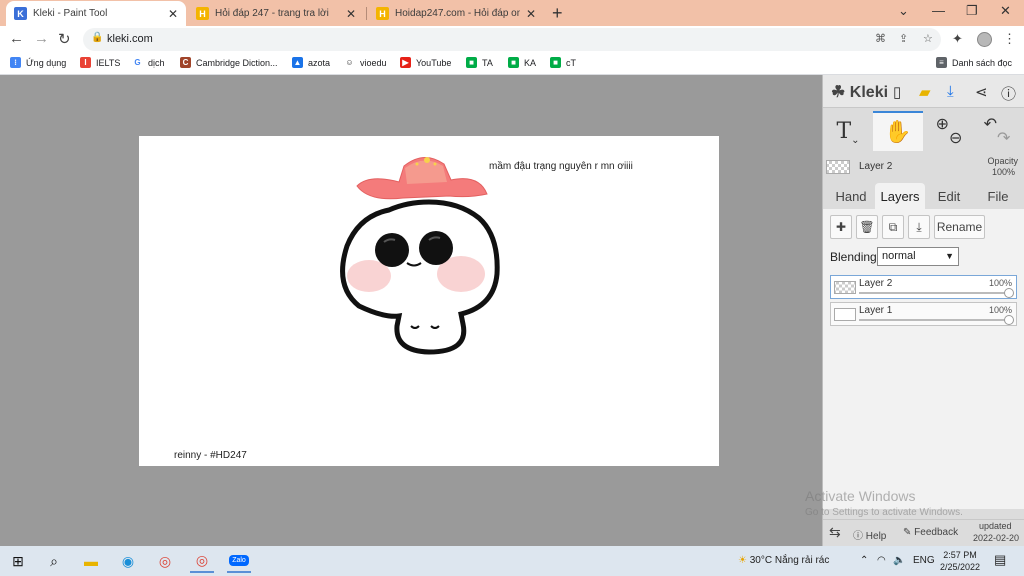 The image size is (1024, 576). I want to click on taskbar-clock: 2:57 PM 2/25/2022, so click(960, 561).